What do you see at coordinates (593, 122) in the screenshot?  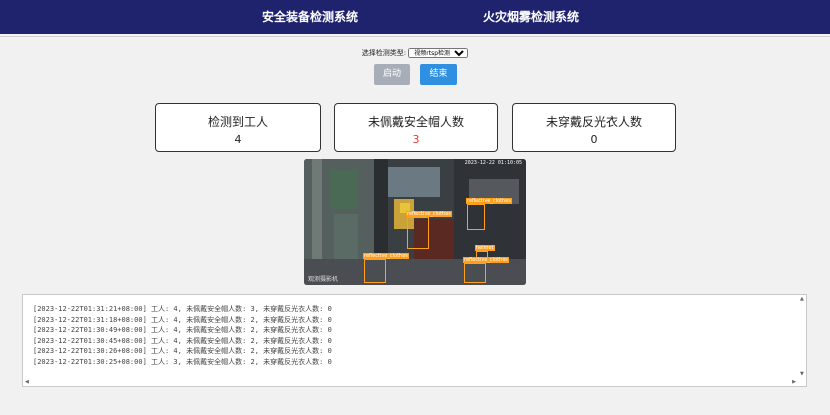 I see `stat-title: 未穿戴反光衣人数` at bounding box center [593, 122].